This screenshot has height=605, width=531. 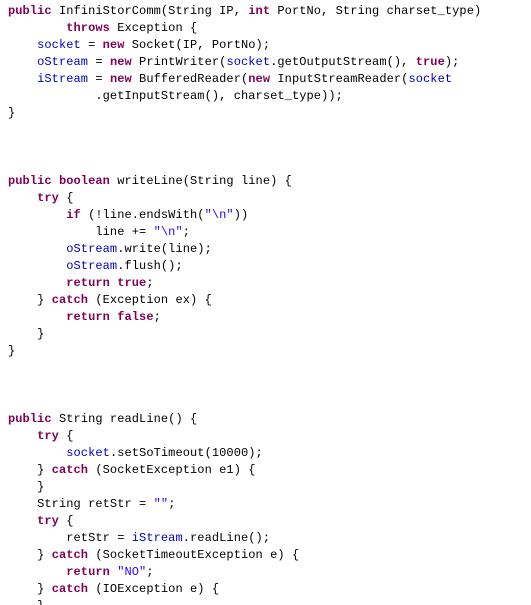 What do you see at coordinates (376, 11) in the screenshot?
I see `code-text: PortNo, String charset_type)` at bounding box center [376, 11].